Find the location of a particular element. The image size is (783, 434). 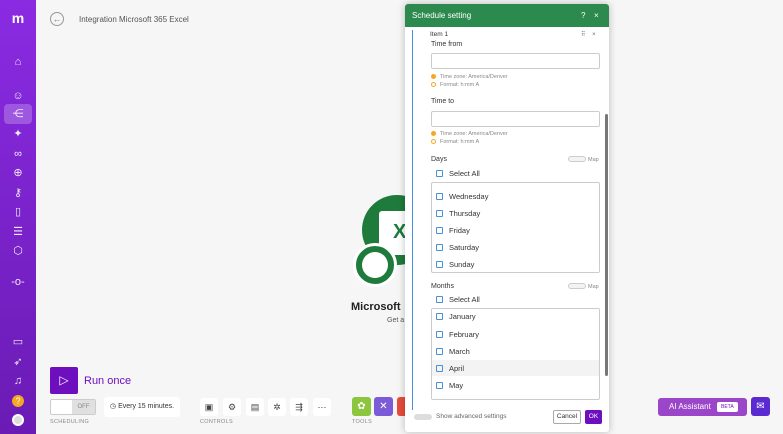

keys-icon: ⚷ is located at coordinates (18, 193).